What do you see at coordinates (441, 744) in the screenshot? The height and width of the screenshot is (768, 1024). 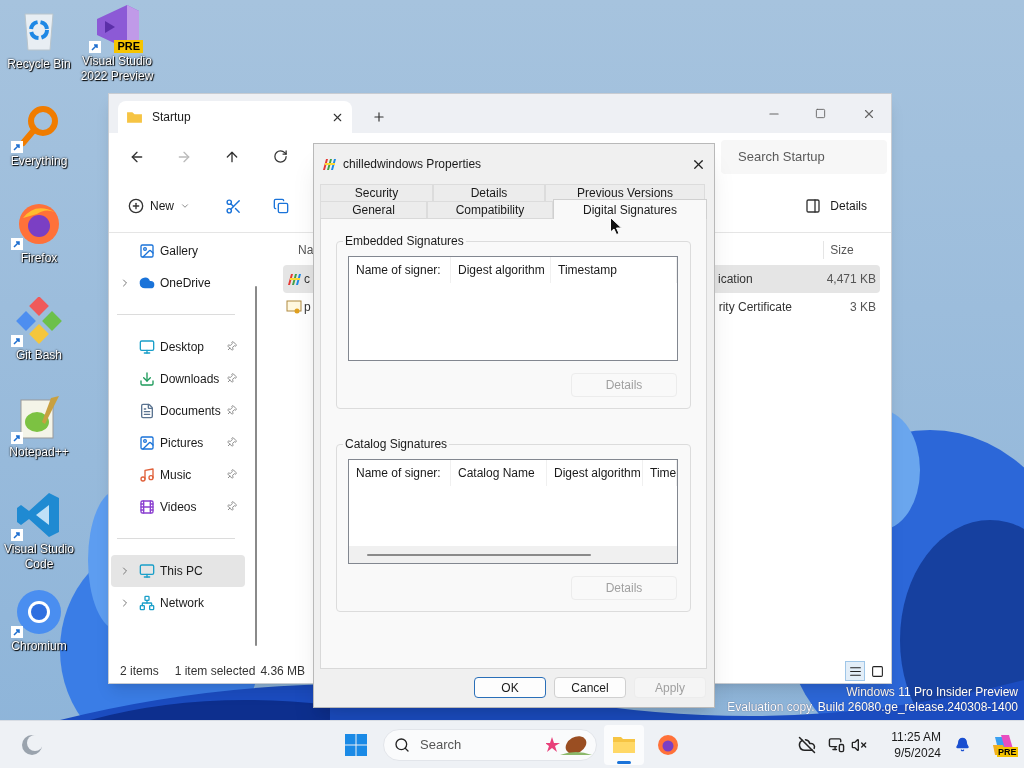 I see `search-placeholder: Search` at bounding box center [441, 744].